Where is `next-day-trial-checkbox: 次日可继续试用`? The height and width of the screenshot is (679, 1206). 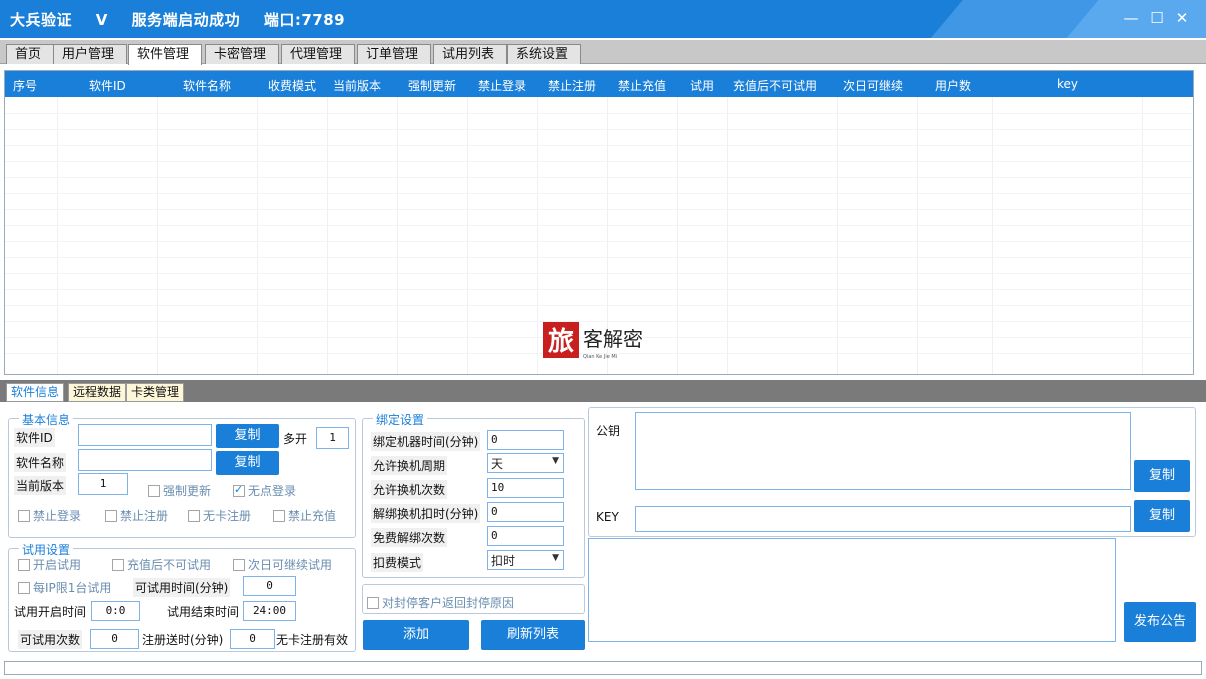 next-day-trial-checkbox: 次日可继续试用 is located at coordinates (282, 564).